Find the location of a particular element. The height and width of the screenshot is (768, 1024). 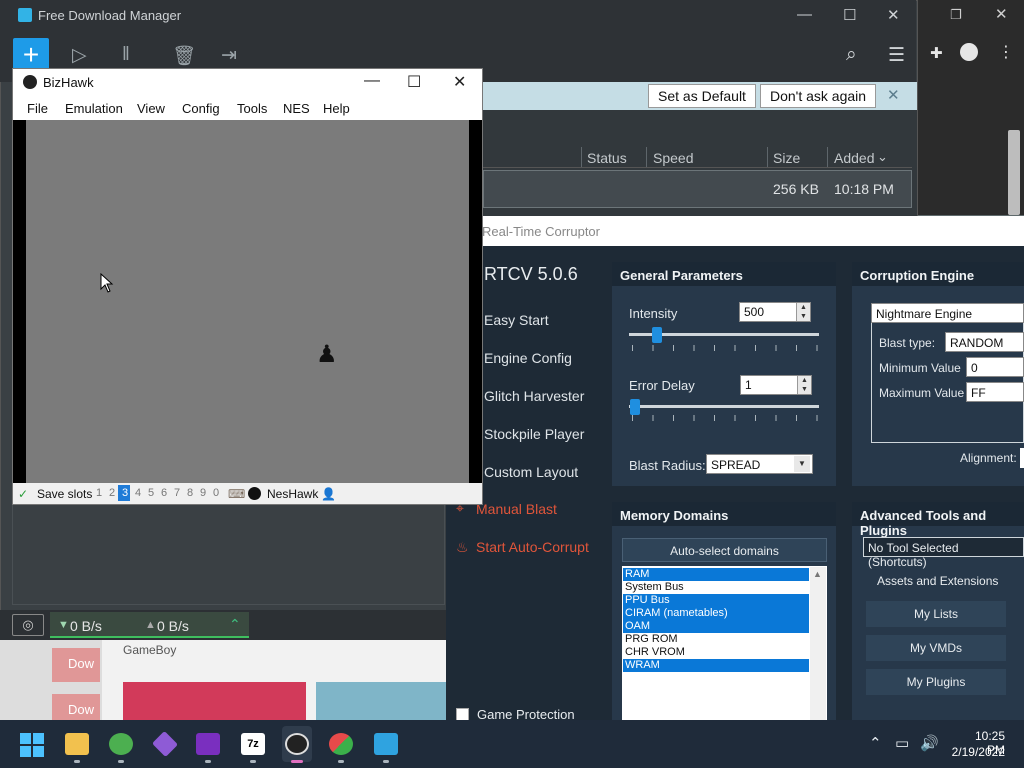

snail-mode-icon: ◎ is located at coordinates (28, 625).